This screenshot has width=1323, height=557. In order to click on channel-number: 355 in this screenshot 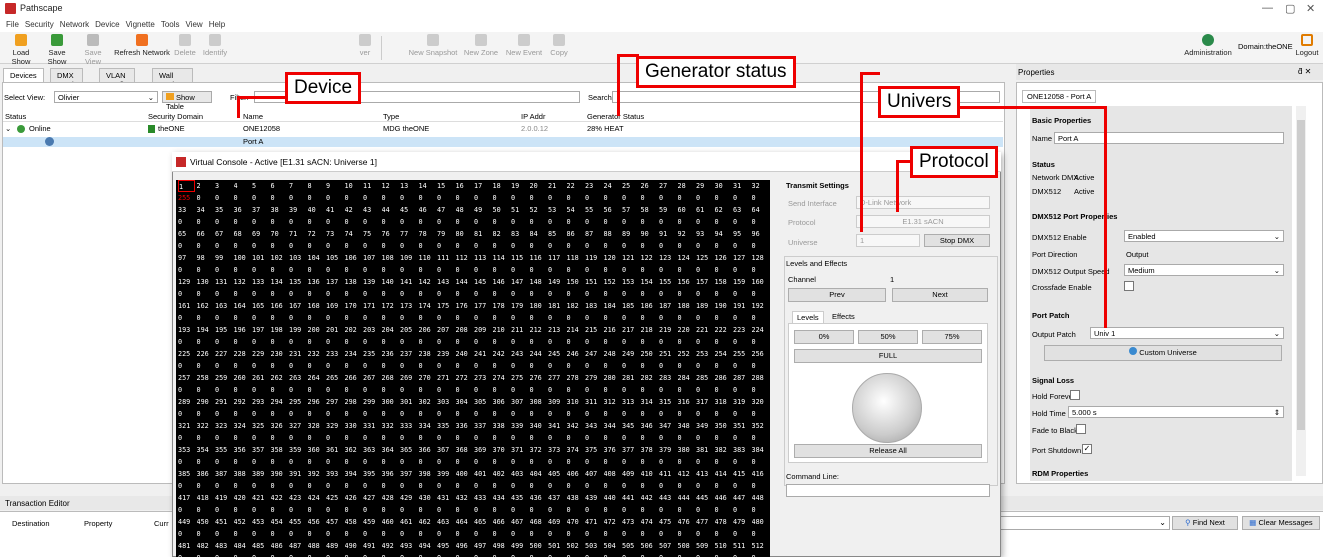, I will do `click(223, 450)`.